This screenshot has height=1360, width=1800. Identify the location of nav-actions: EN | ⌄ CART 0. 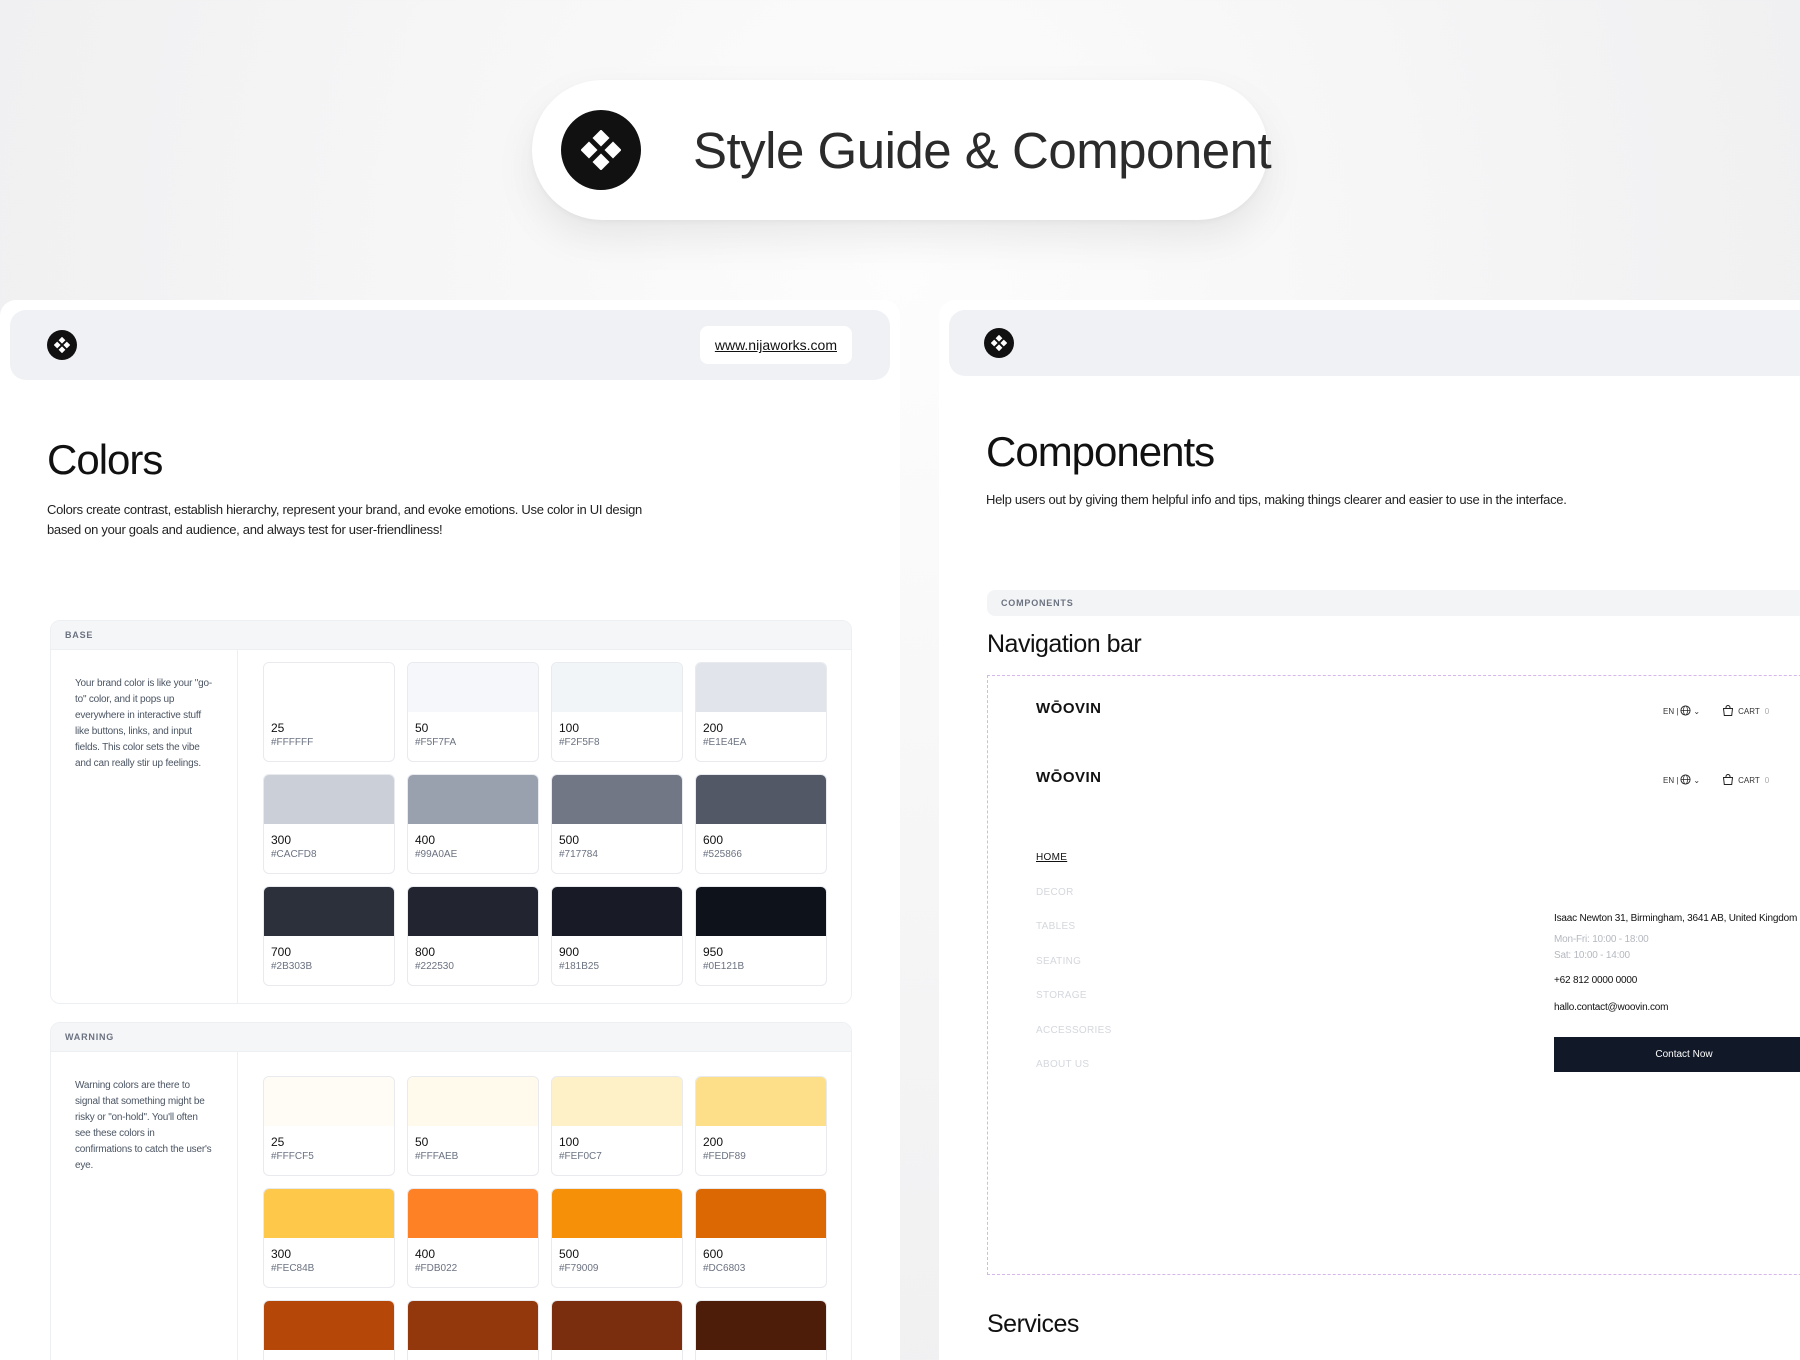
(1716, 711).